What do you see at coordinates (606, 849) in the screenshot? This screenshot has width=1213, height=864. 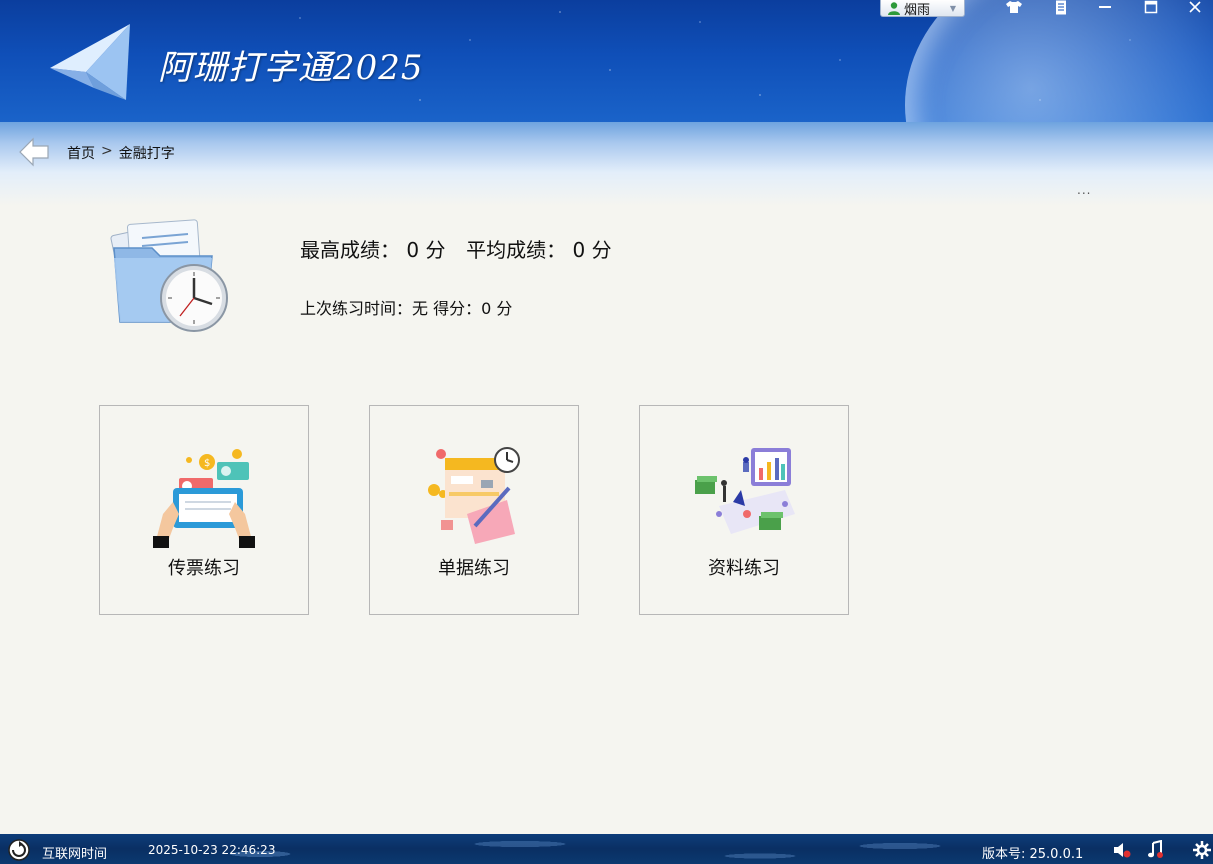 I see `status-bar: 互联网时间 2025-10-23 22:46:23 版本号: 25.0.0.1` at bounding box center [606, 849].